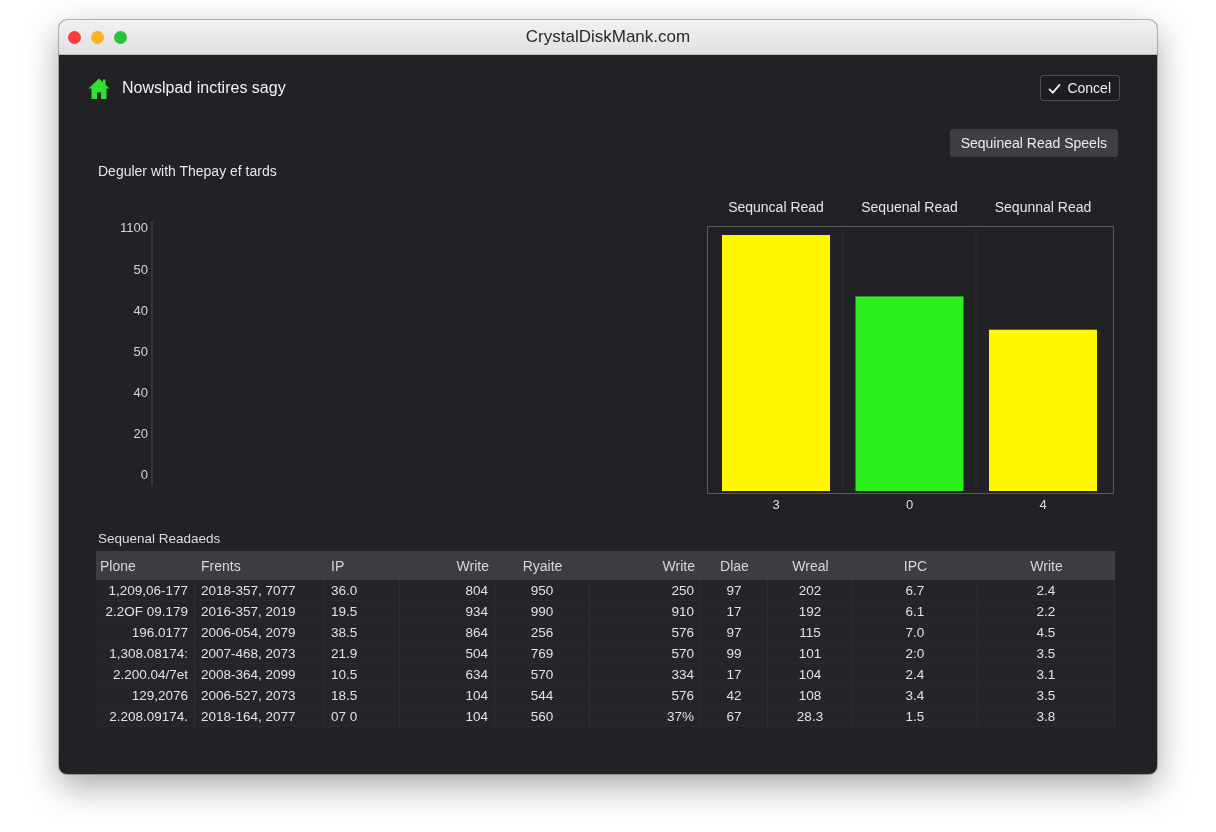  Describe the element at coordinates (810, 632) in the screenshot. I see `table-cell: 115` at that location.